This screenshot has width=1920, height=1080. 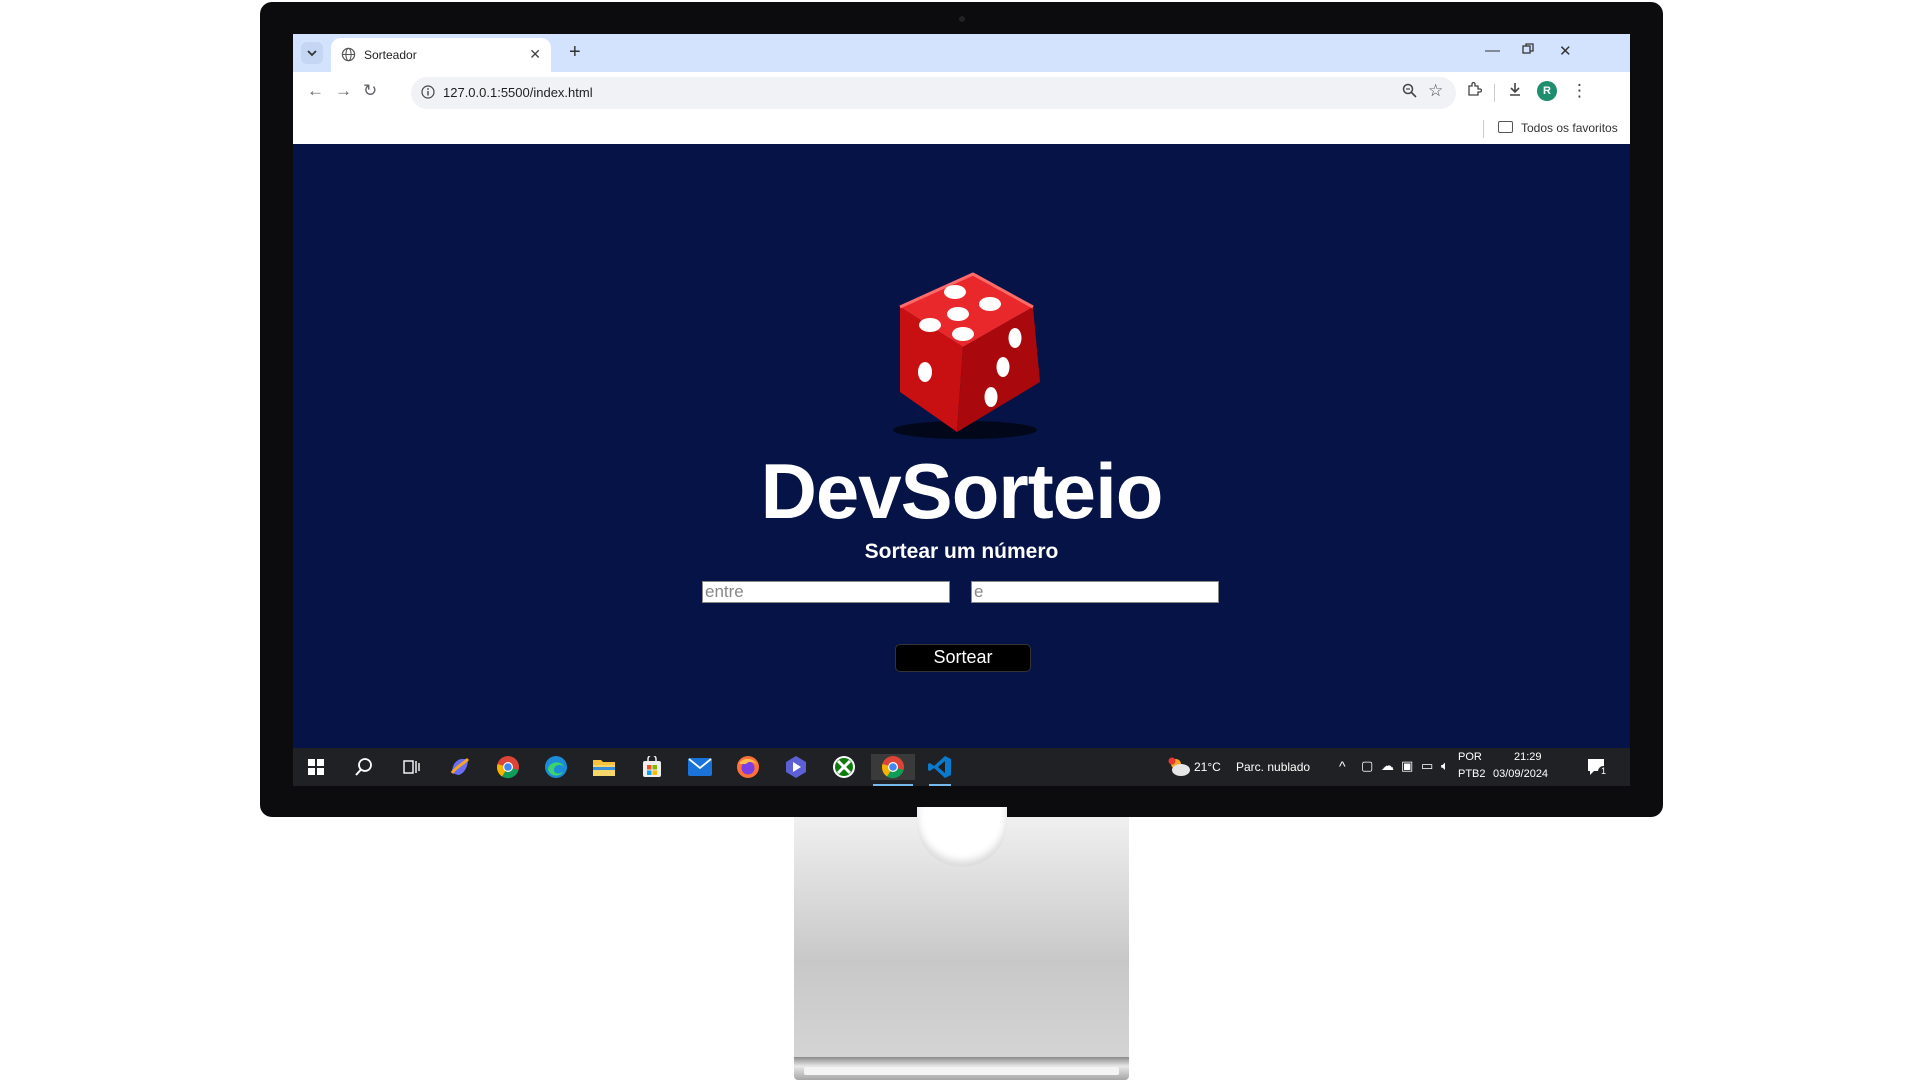 I want to click on all-bookmarks-label: Todos os favoritos, so click(x=1569, y=128).